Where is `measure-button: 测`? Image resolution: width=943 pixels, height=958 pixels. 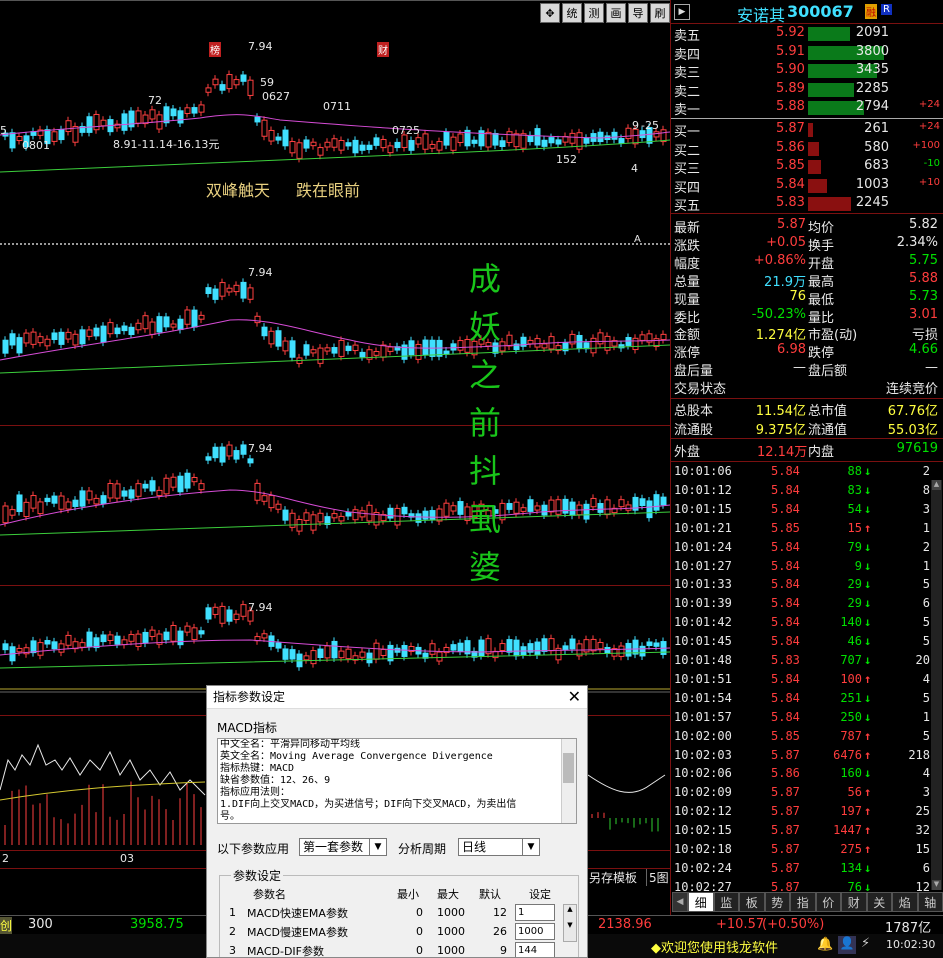
measure-button: 测 is located at coordinates (594, 13).